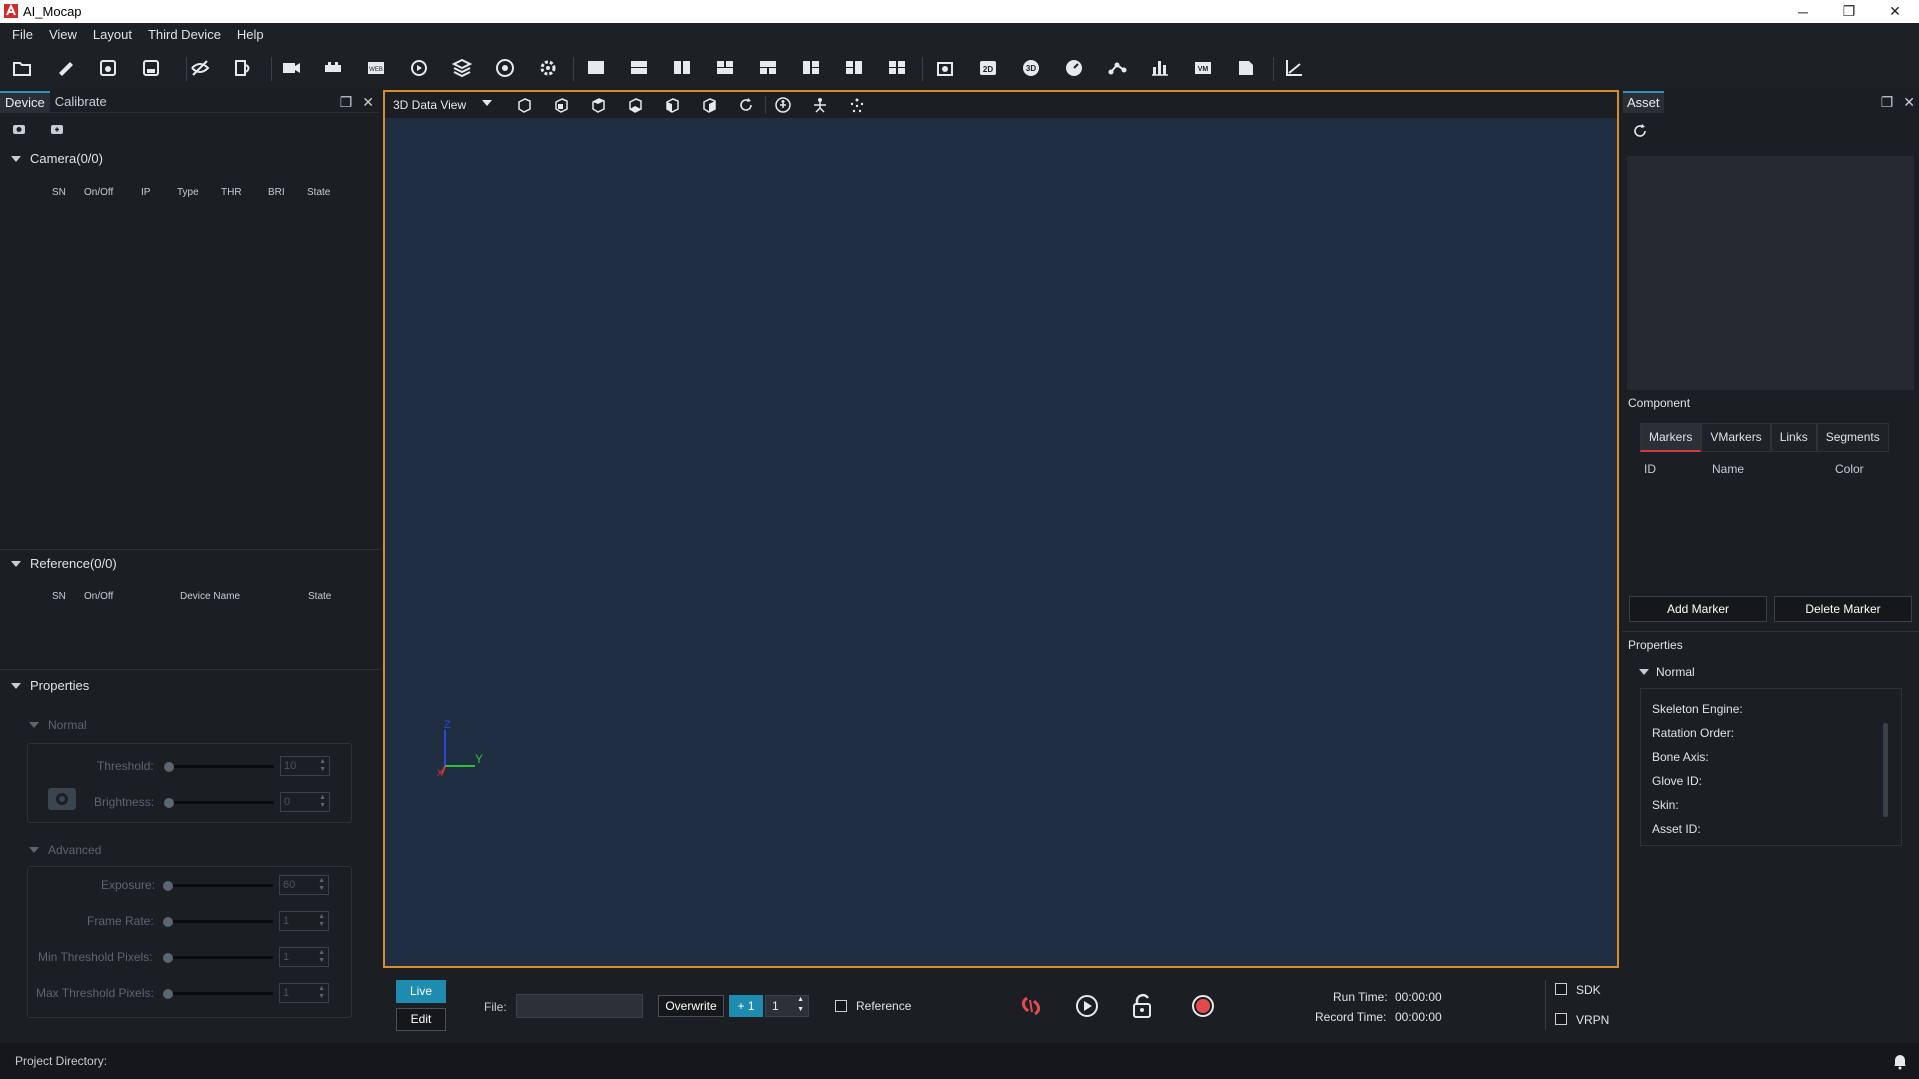 The width and height of the screenshot is (1919, 1079). What do you see at coordinates (220, 957) in the screenshot?
I see `min-threshold-slider-track` at bounding box center [220, 957].